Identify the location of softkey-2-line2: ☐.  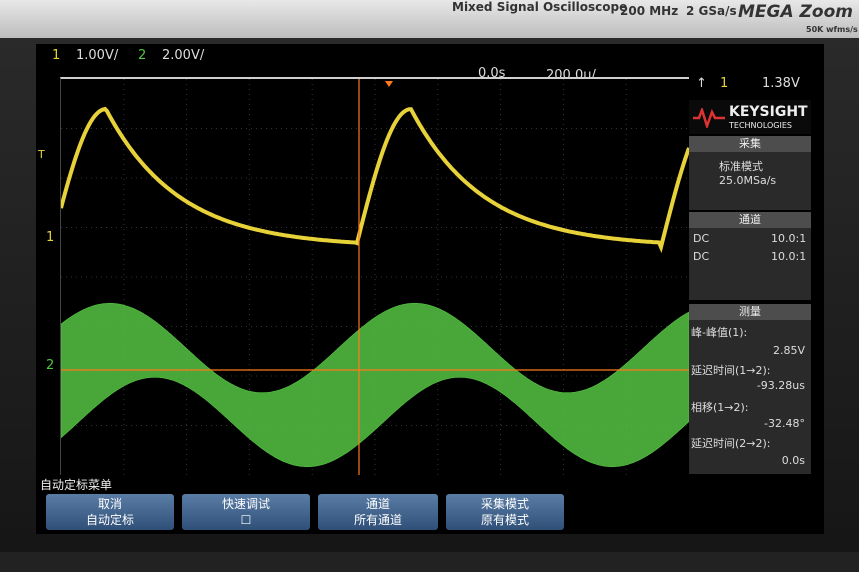
(246, 520).